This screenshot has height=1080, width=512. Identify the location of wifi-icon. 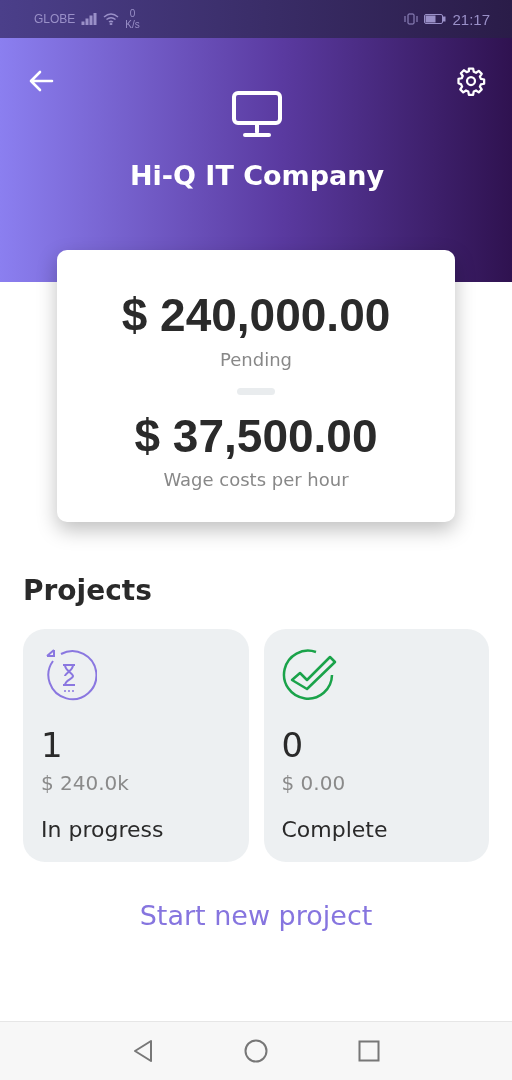
(111, 19).